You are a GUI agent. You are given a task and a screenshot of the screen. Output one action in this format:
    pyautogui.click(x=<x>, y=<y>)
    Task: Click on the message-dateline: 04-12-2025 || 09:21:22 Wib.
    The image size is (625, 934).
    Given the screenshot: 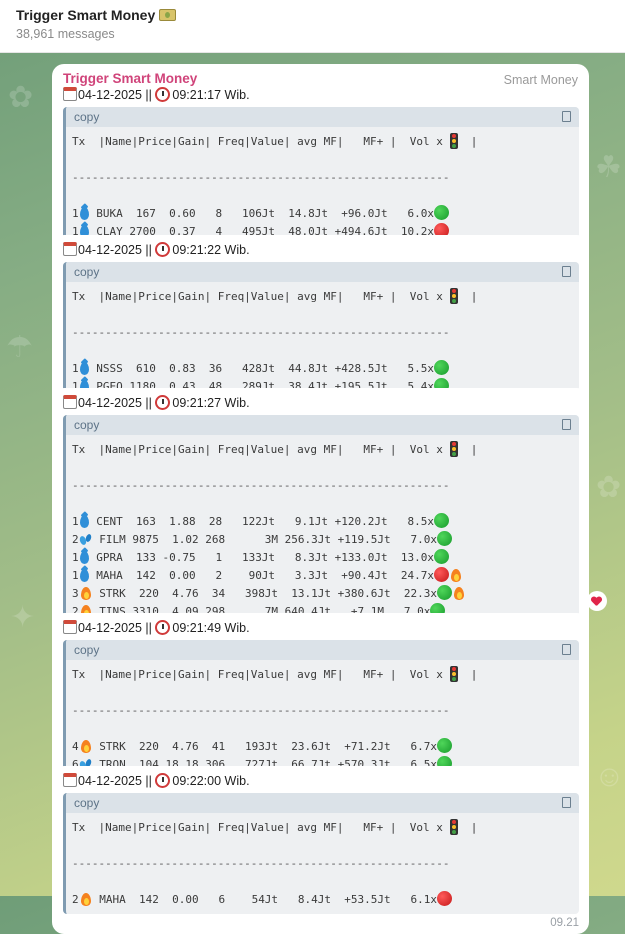 What is the action you would take?
    pyautogui.click(x=321, y=250)
    